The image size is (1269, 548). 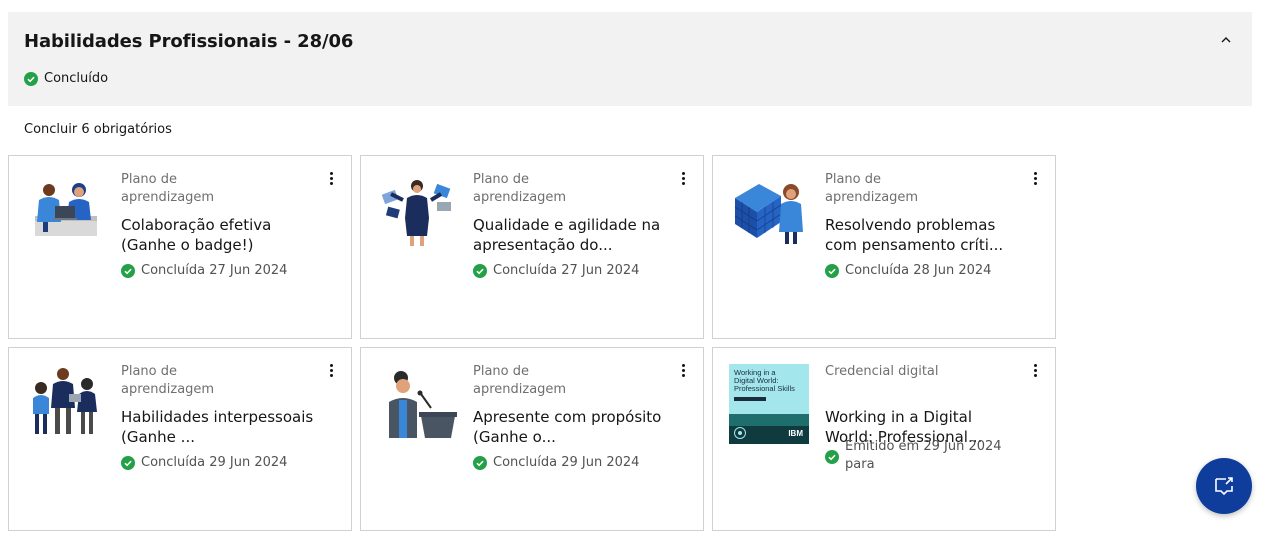 I want to click on badge-line-3: Professional Skills, so click(x=764, y=388).